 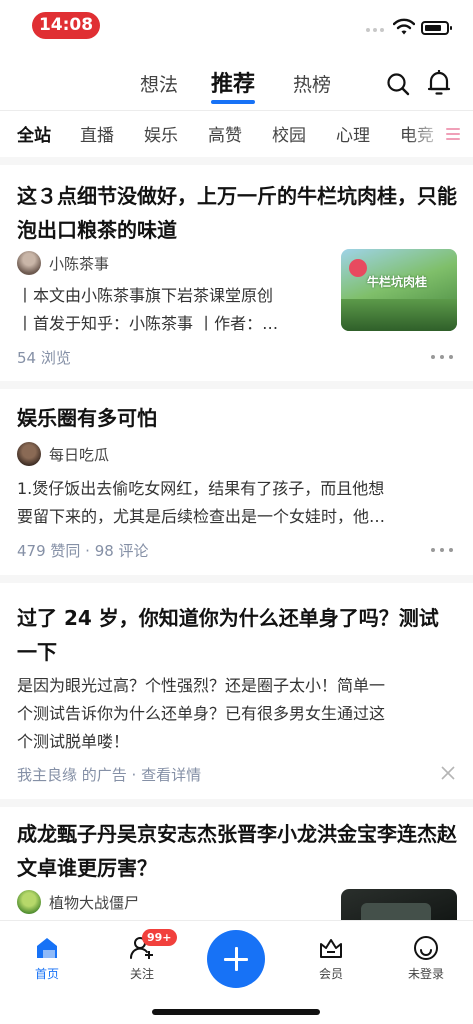 I want to click on category-bar: 全站 直播 娱乐 高赞 校园 心理 电竞, so click(x=236, y=132).